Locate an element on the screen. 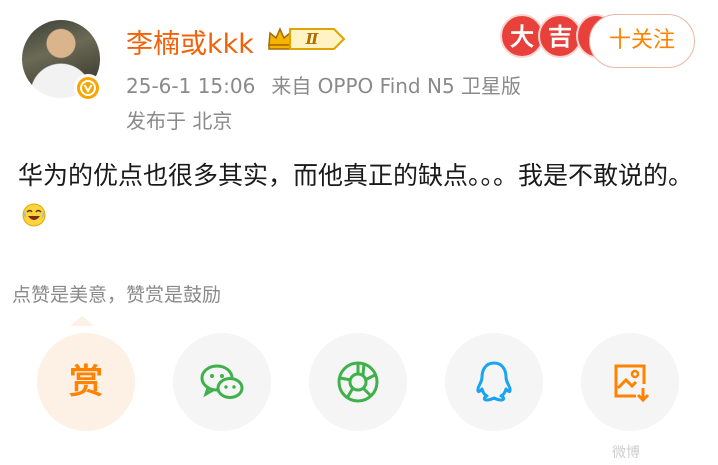  post-meta: 25-6-1 15:06 来自 OPPO Find N5 卫星版 is located at coordinates (323, 84).